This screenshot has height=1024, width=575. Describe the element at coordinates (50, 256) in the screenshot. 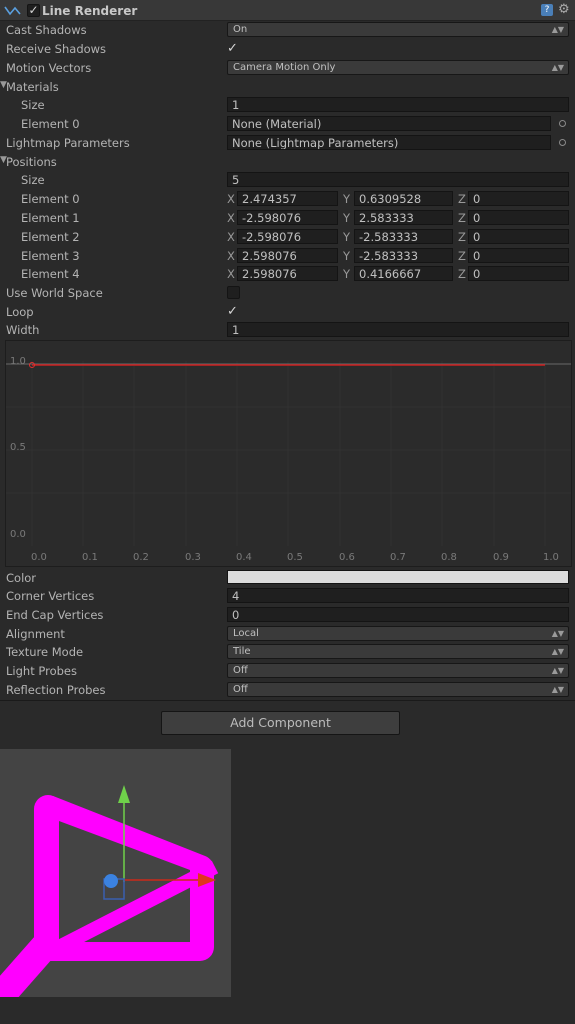

I see `position-element-label: Element 3` at that location.